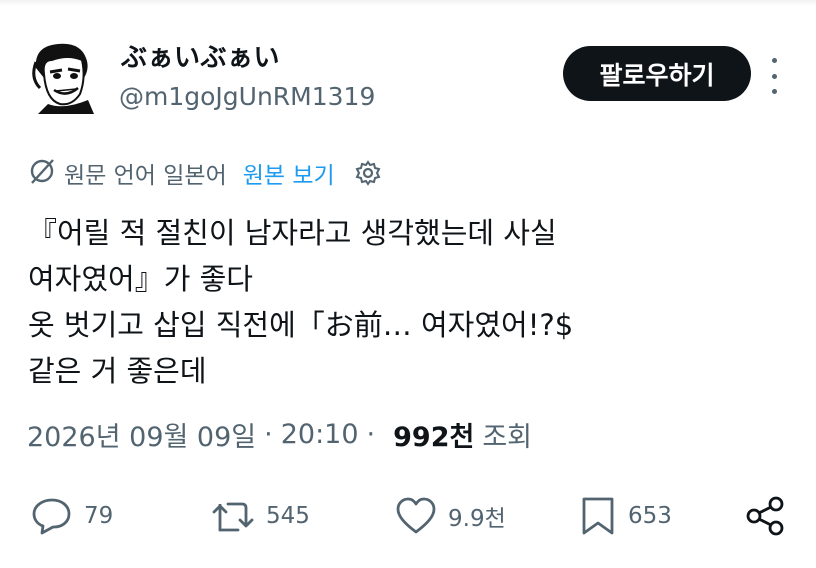  Describe the element at coordinates (260, 516) in the screenshot. I see `retweet-button: 545` at that location.